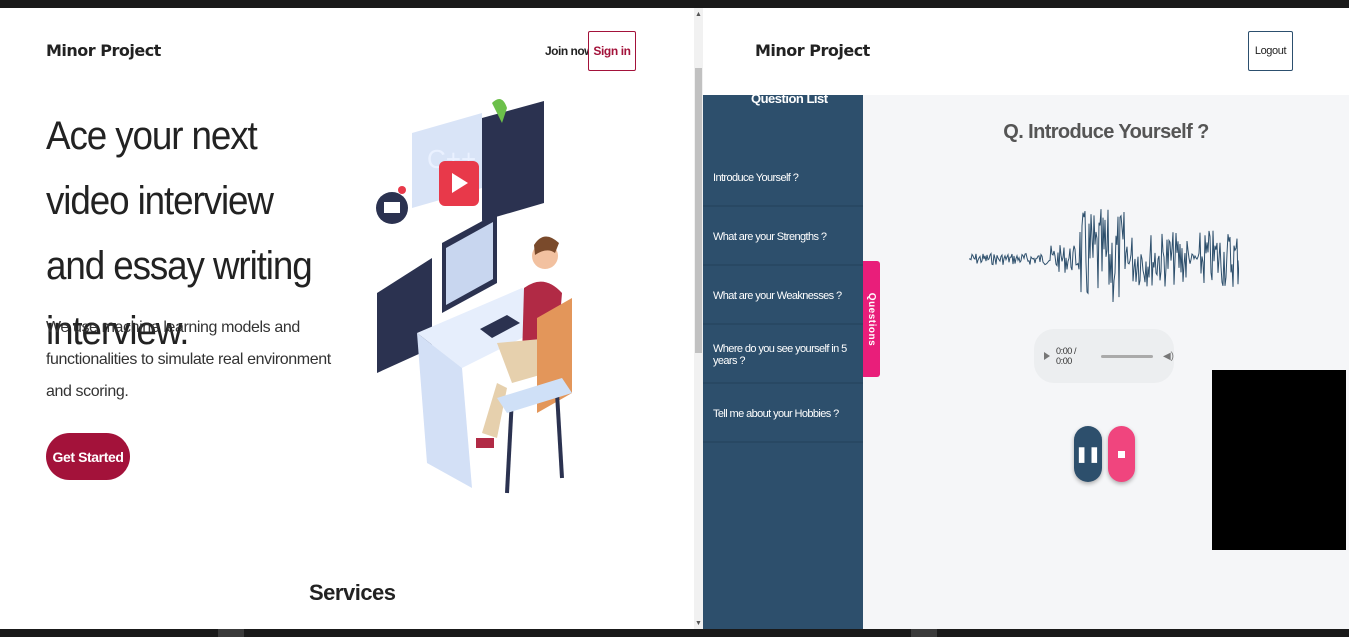 Image resolution: width=1349 pixels, height=637 pixels. Describe the element at coordinates (485, 443) in the screenshot. I see `person-shoe` at that location.